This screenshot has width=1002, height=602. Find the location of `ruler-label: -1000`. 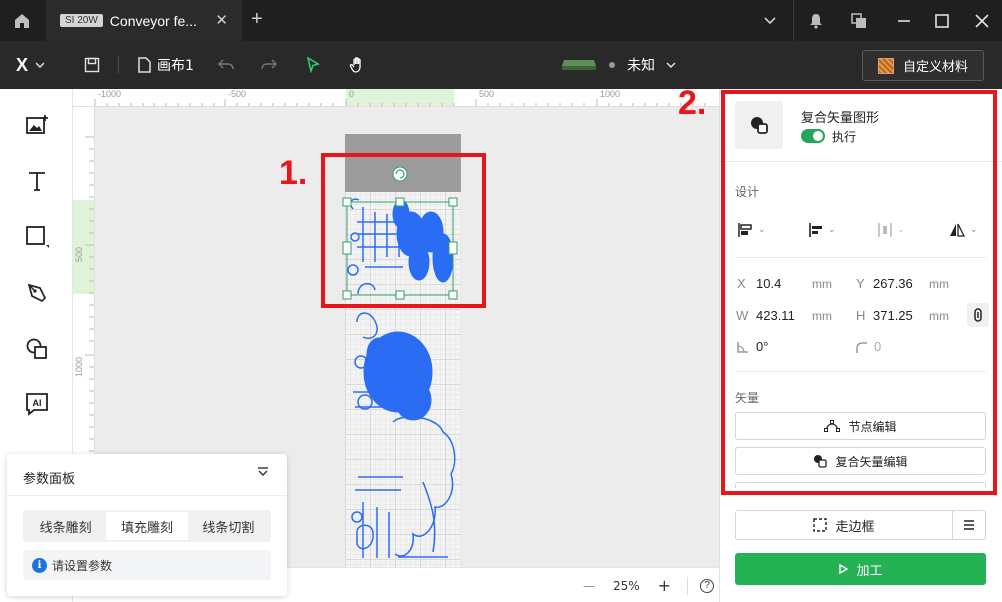

ruler-label: -1000 is located at coordinates (110, 94).